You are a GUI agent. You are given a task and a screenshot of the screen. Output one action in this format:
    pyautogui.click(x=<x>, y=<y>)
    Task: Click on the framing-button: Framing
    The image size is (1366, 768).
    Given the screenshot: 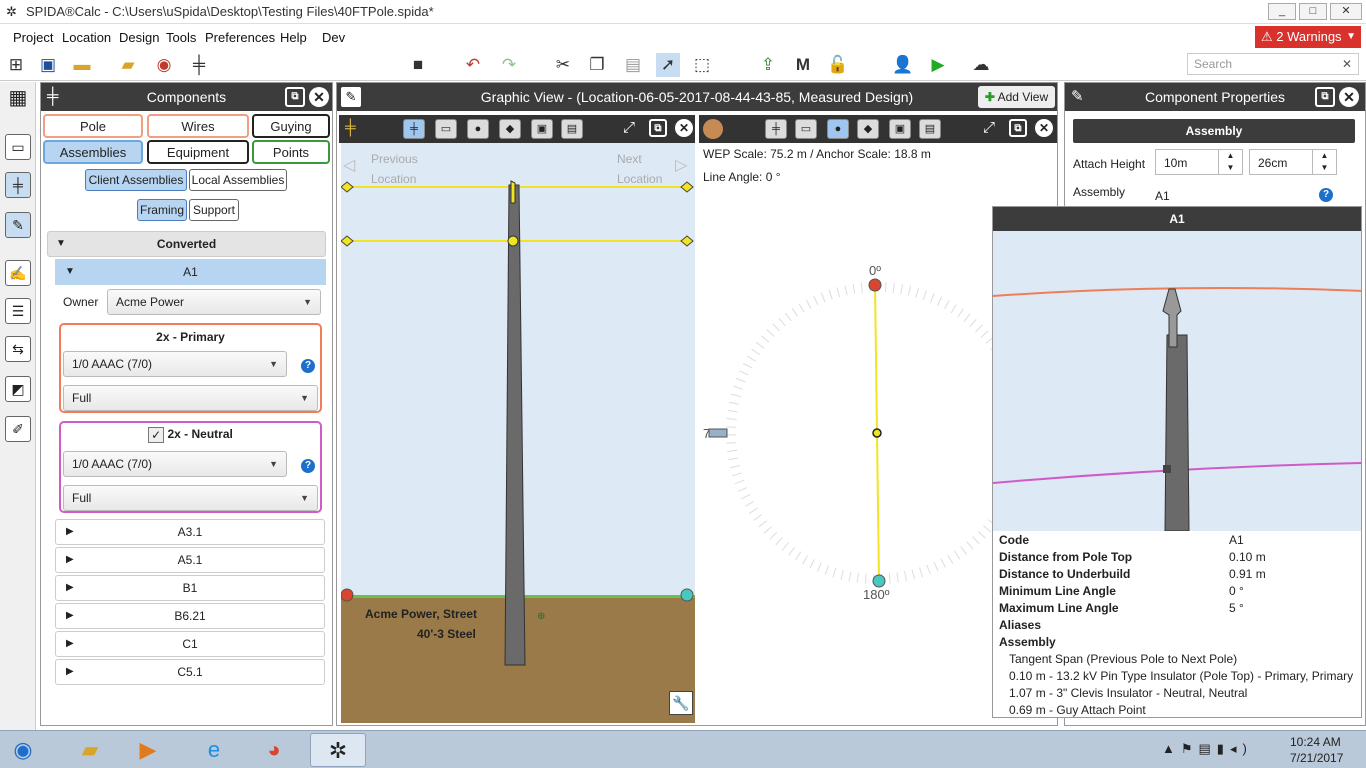 What is the action you would take?
    pyautogui.click(x=162, y=210)
    